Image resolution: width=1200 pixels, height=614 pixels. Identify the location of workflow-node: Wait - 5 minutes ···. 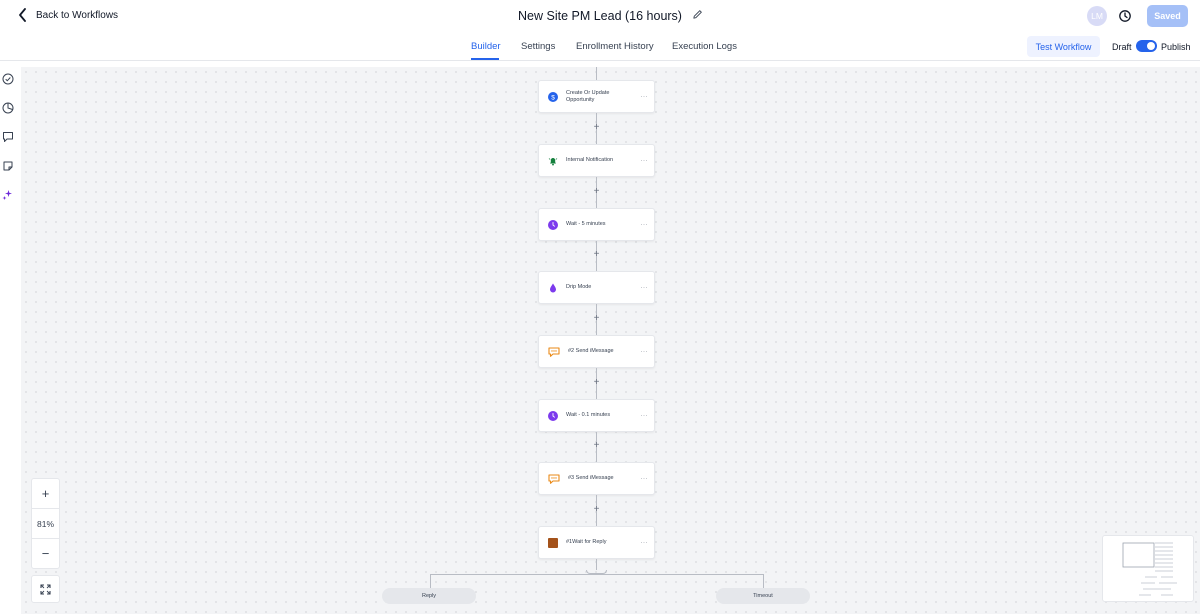
(596, 224).